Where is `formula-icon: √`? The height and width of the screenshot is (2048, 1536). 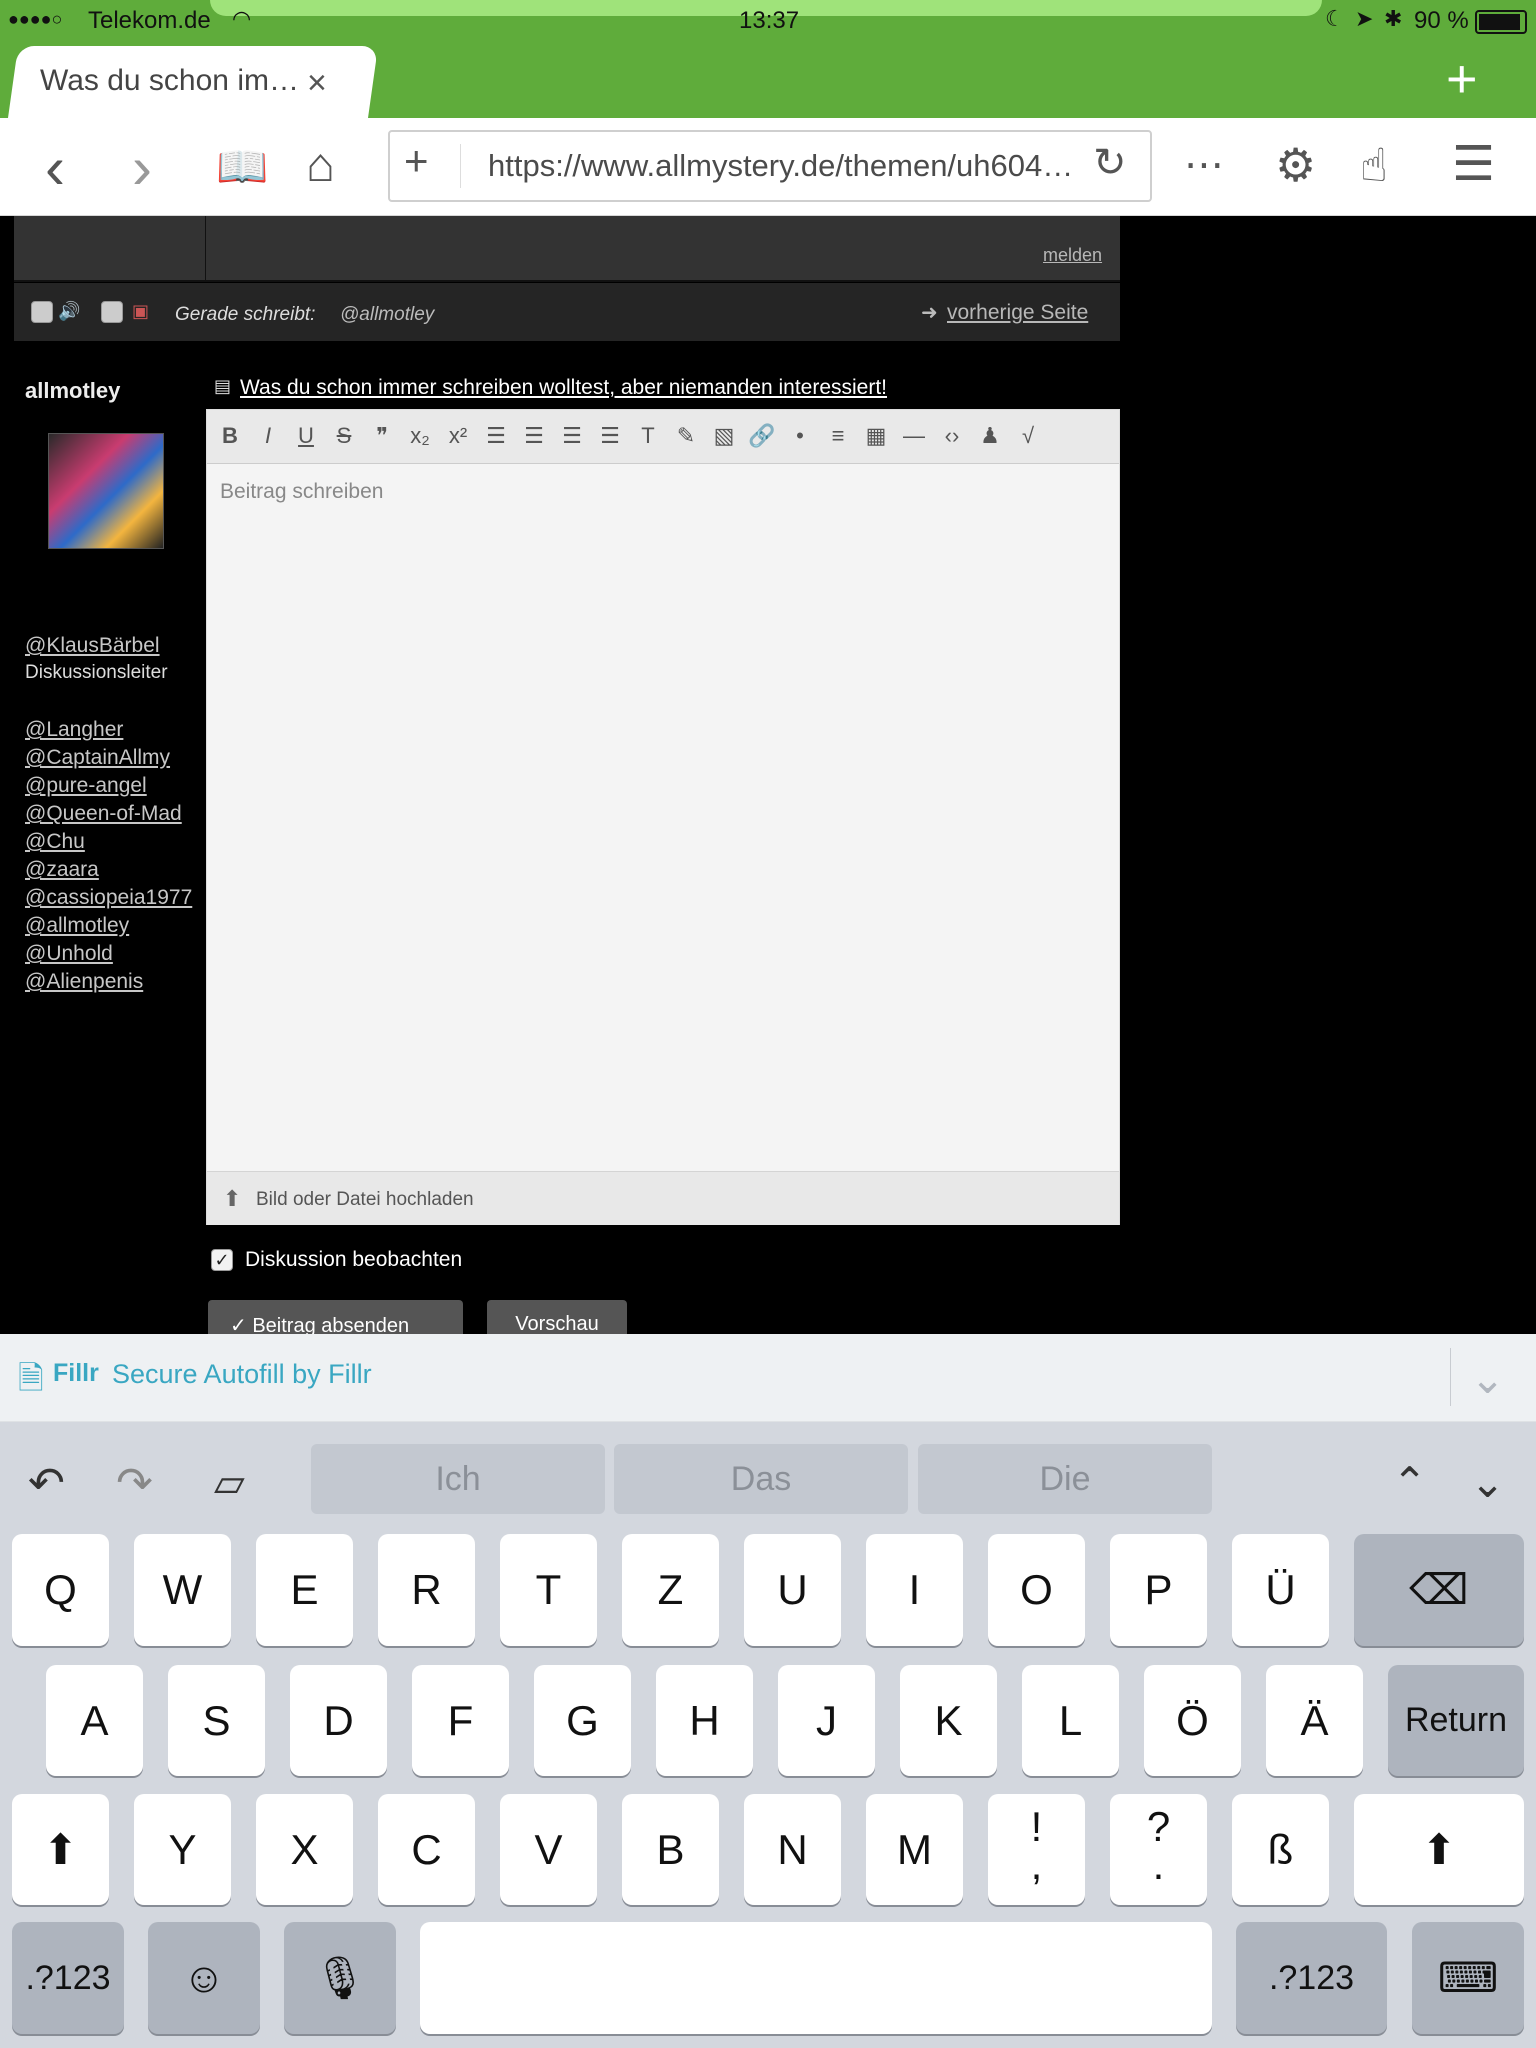 formula-icon: √ is located at coordinates (1028, 436).